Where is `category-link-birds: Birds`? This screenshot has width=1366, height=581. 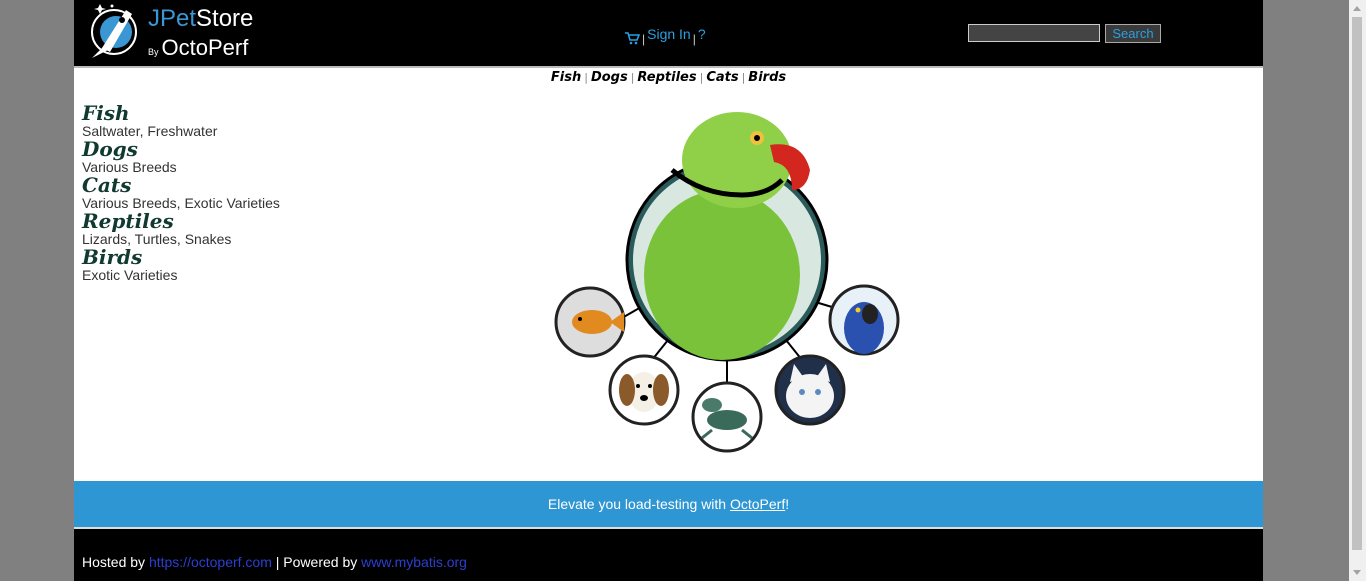 category-link-birds: Birds is located at coordinates (181, 257).